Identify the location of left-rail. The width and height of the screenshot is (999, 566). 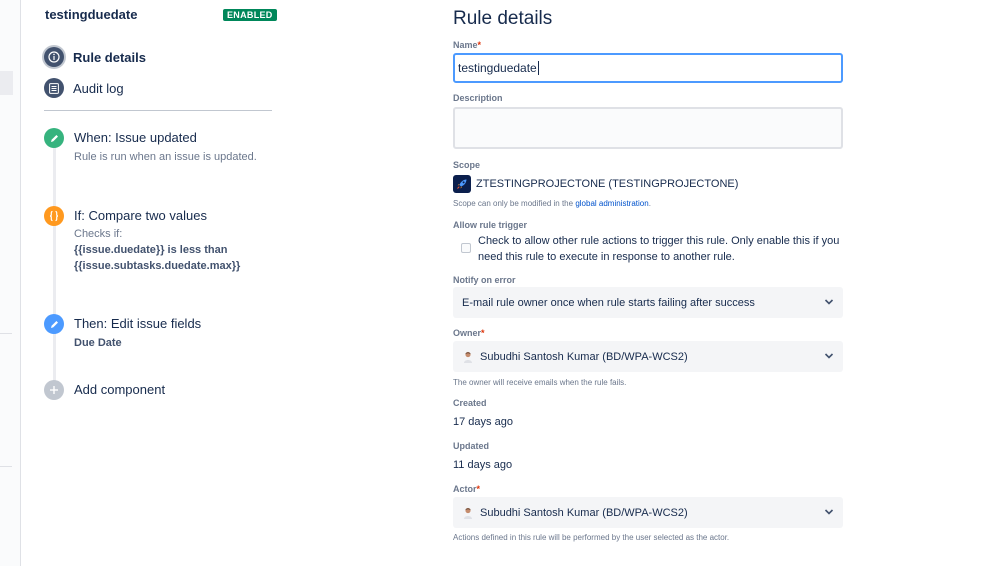
(10, 283).